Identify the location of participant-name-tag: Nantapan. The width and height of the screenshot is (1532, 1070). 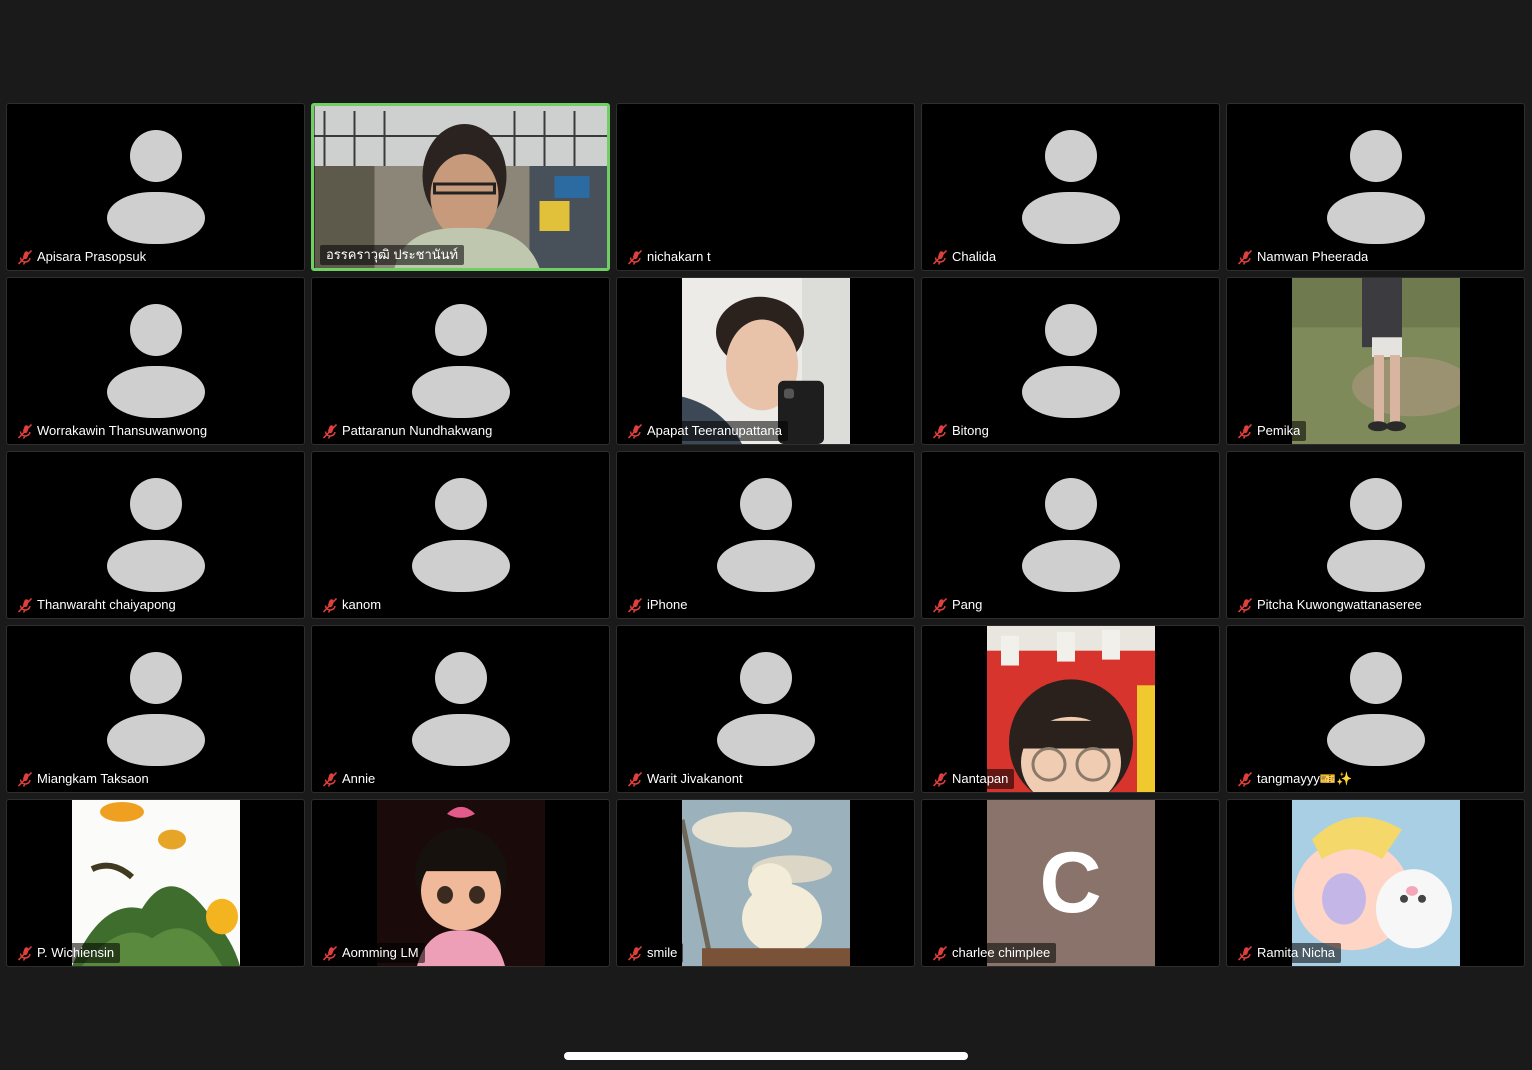
(971, 779).